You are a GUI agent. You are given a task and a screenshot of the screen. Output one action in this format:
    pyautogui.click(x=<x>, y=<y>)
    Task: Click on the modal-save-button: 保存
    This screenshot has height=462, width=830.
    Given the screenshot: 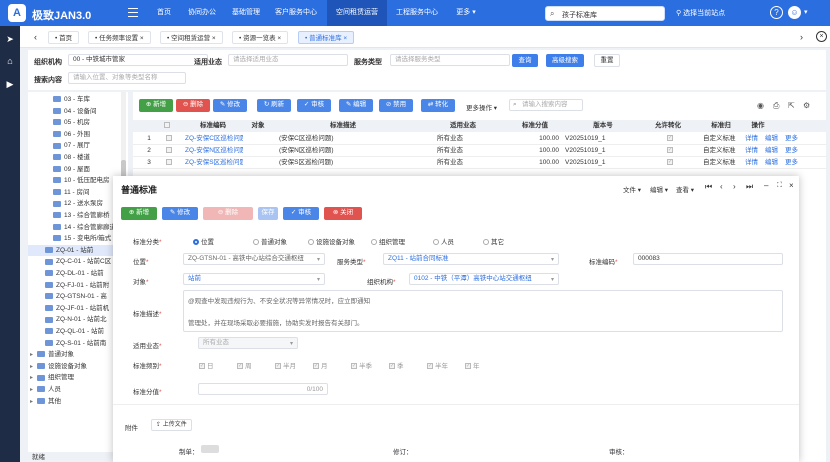 What is the action you would take?
    pyautogui.click(x=268, y=213)
    